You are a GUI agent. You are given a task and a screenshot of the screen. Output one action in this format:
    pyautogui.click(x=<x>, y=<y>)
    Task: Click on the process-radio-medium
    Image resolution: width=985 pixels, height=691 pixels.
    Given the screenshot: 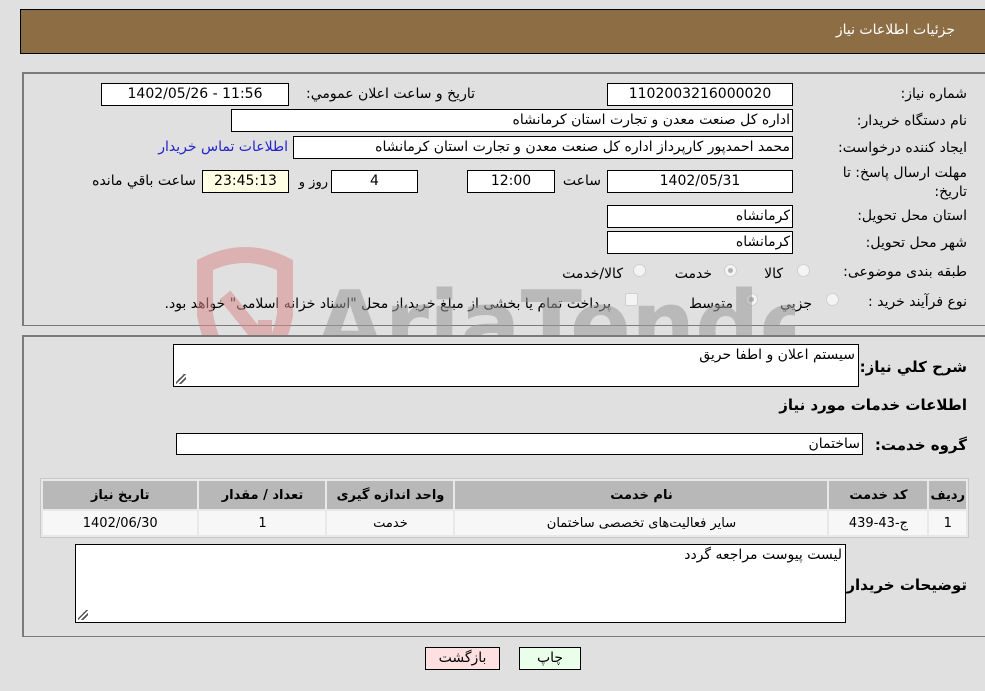 What is the action you would take?
    pyautogui.click(x=751, y=299)
    